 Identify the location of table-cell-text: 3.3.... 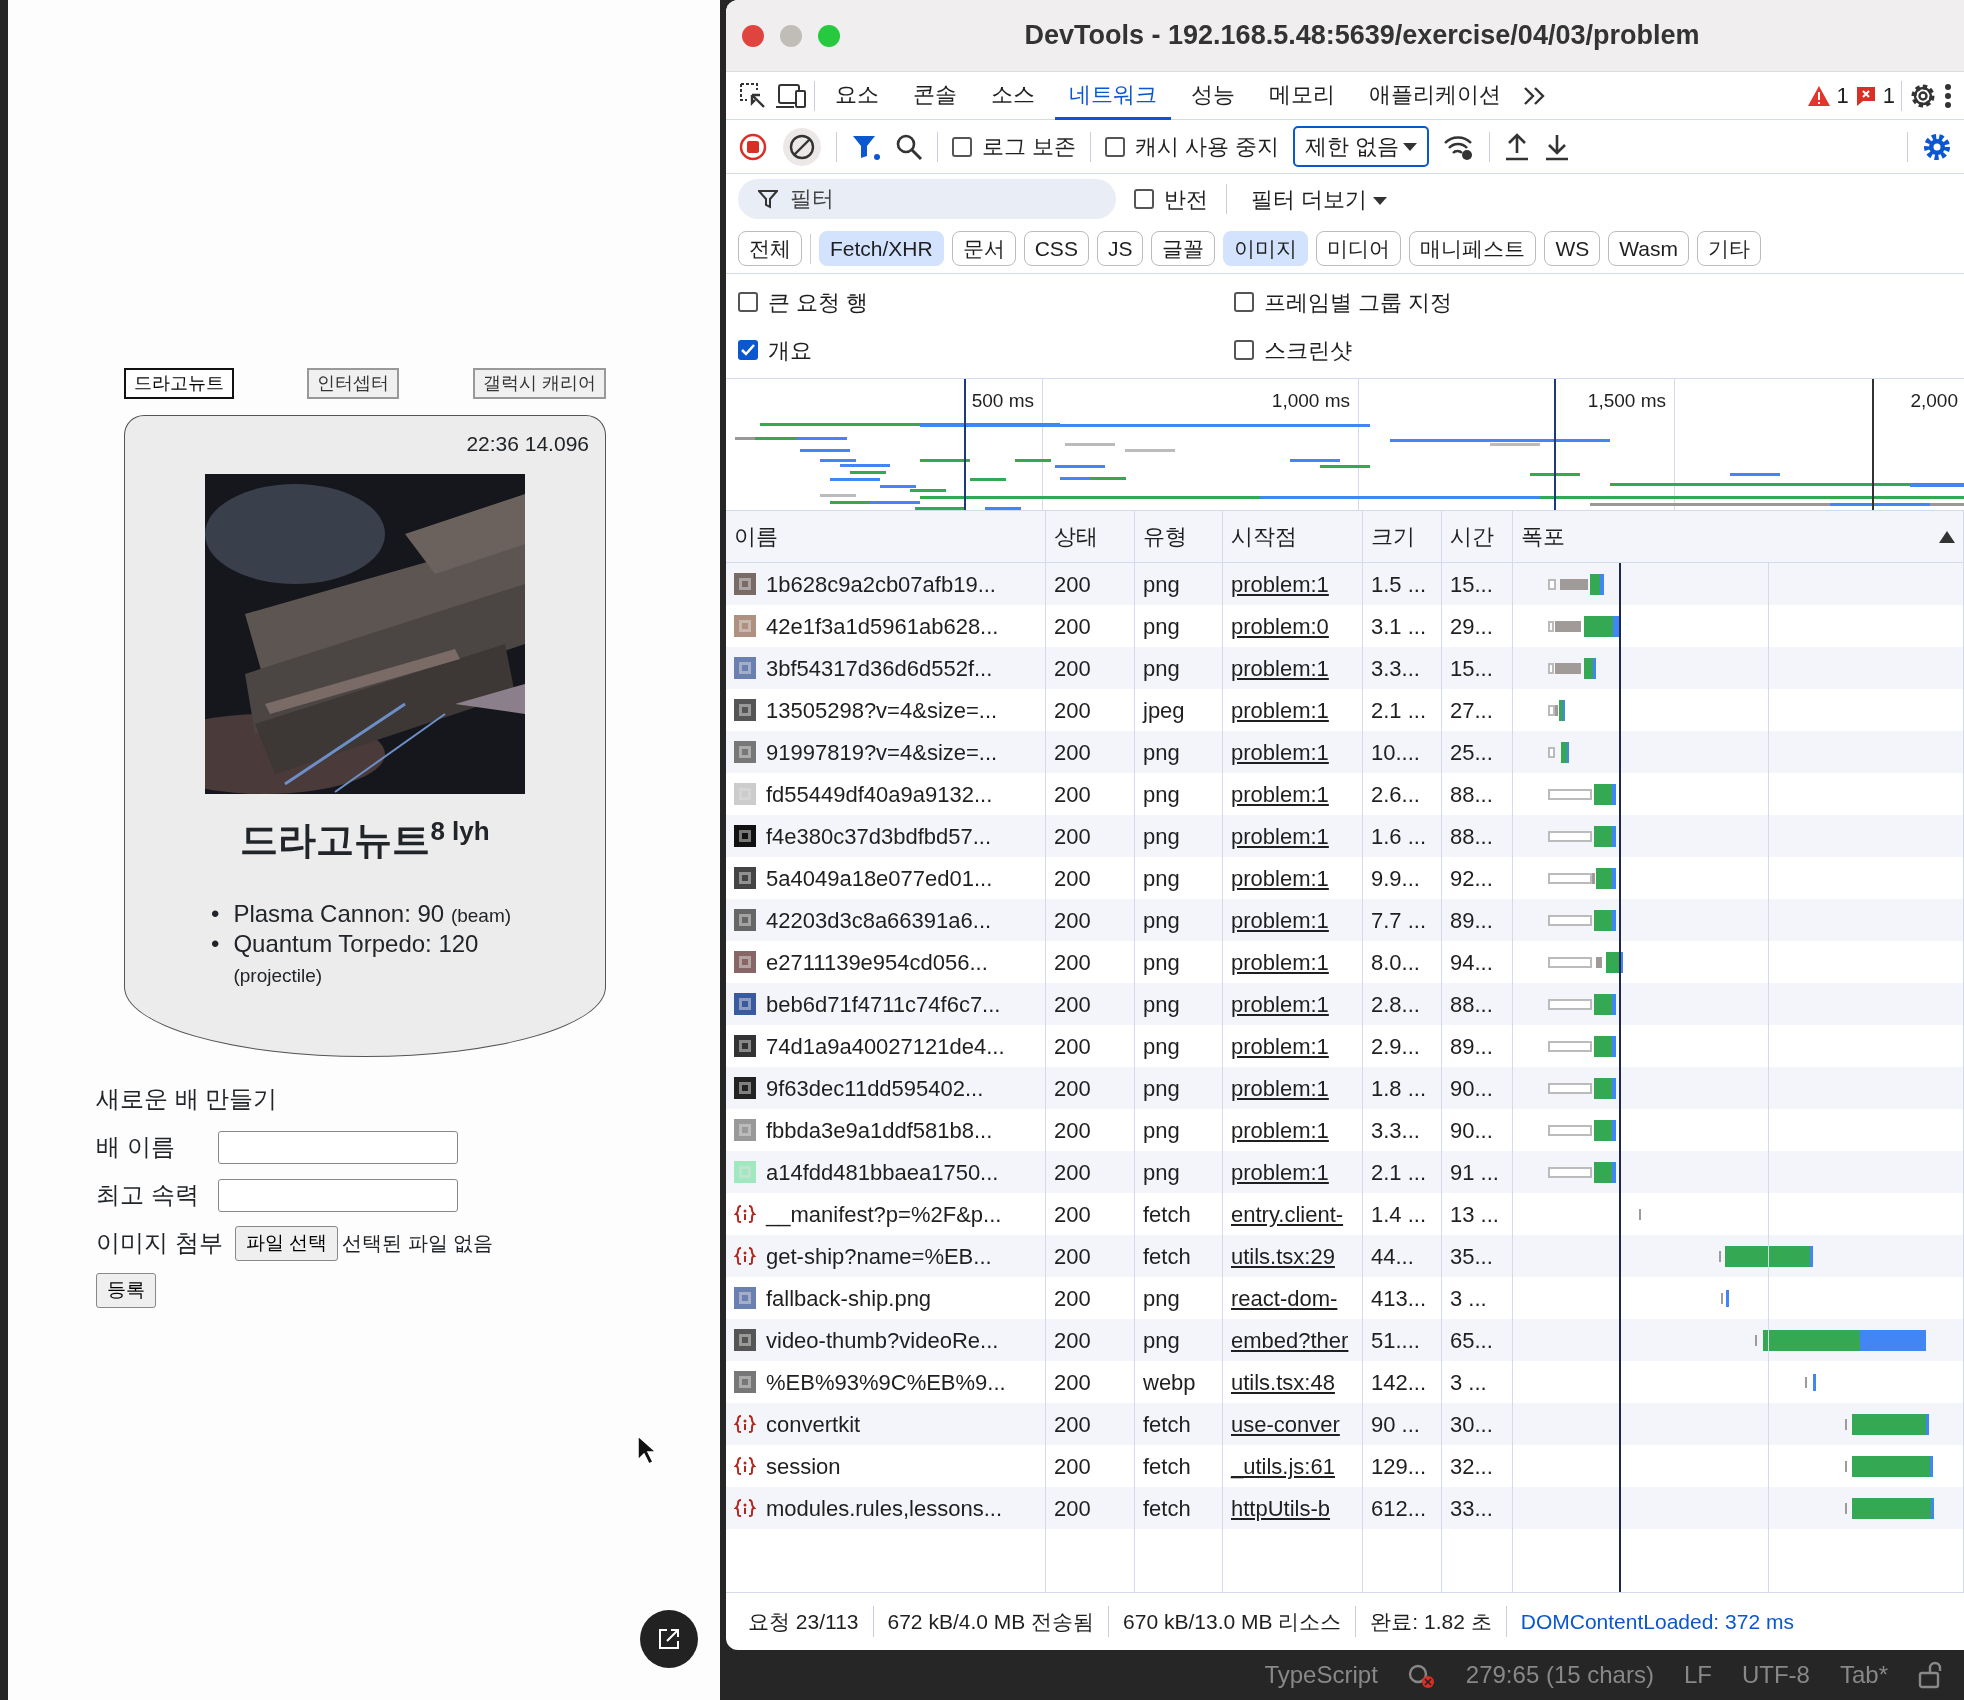
(1395, 1130).